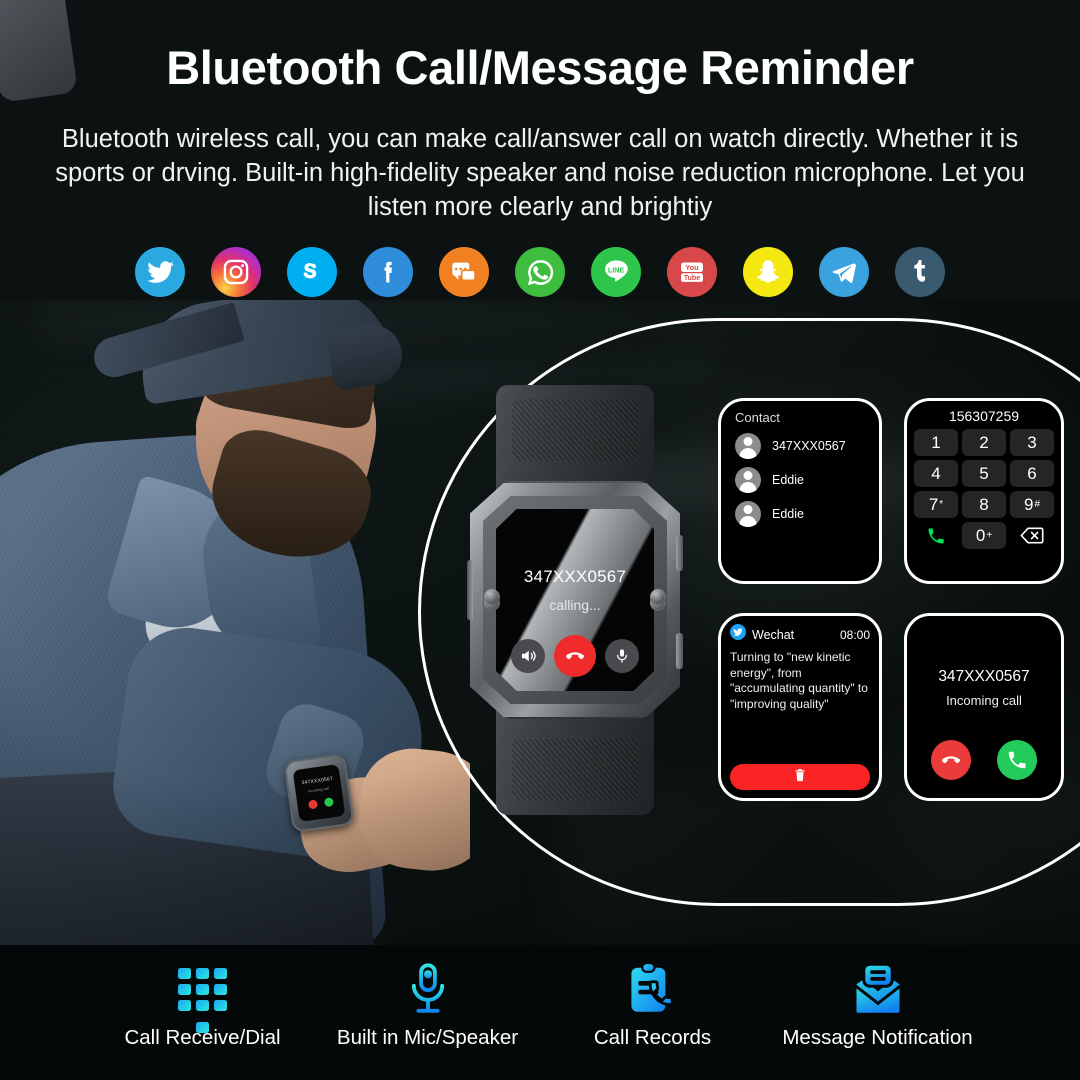  What do you see at coordinates (984, 416) in the screenshot?
I see `dialer-display: 156307259` at bounding box center [984, 416].